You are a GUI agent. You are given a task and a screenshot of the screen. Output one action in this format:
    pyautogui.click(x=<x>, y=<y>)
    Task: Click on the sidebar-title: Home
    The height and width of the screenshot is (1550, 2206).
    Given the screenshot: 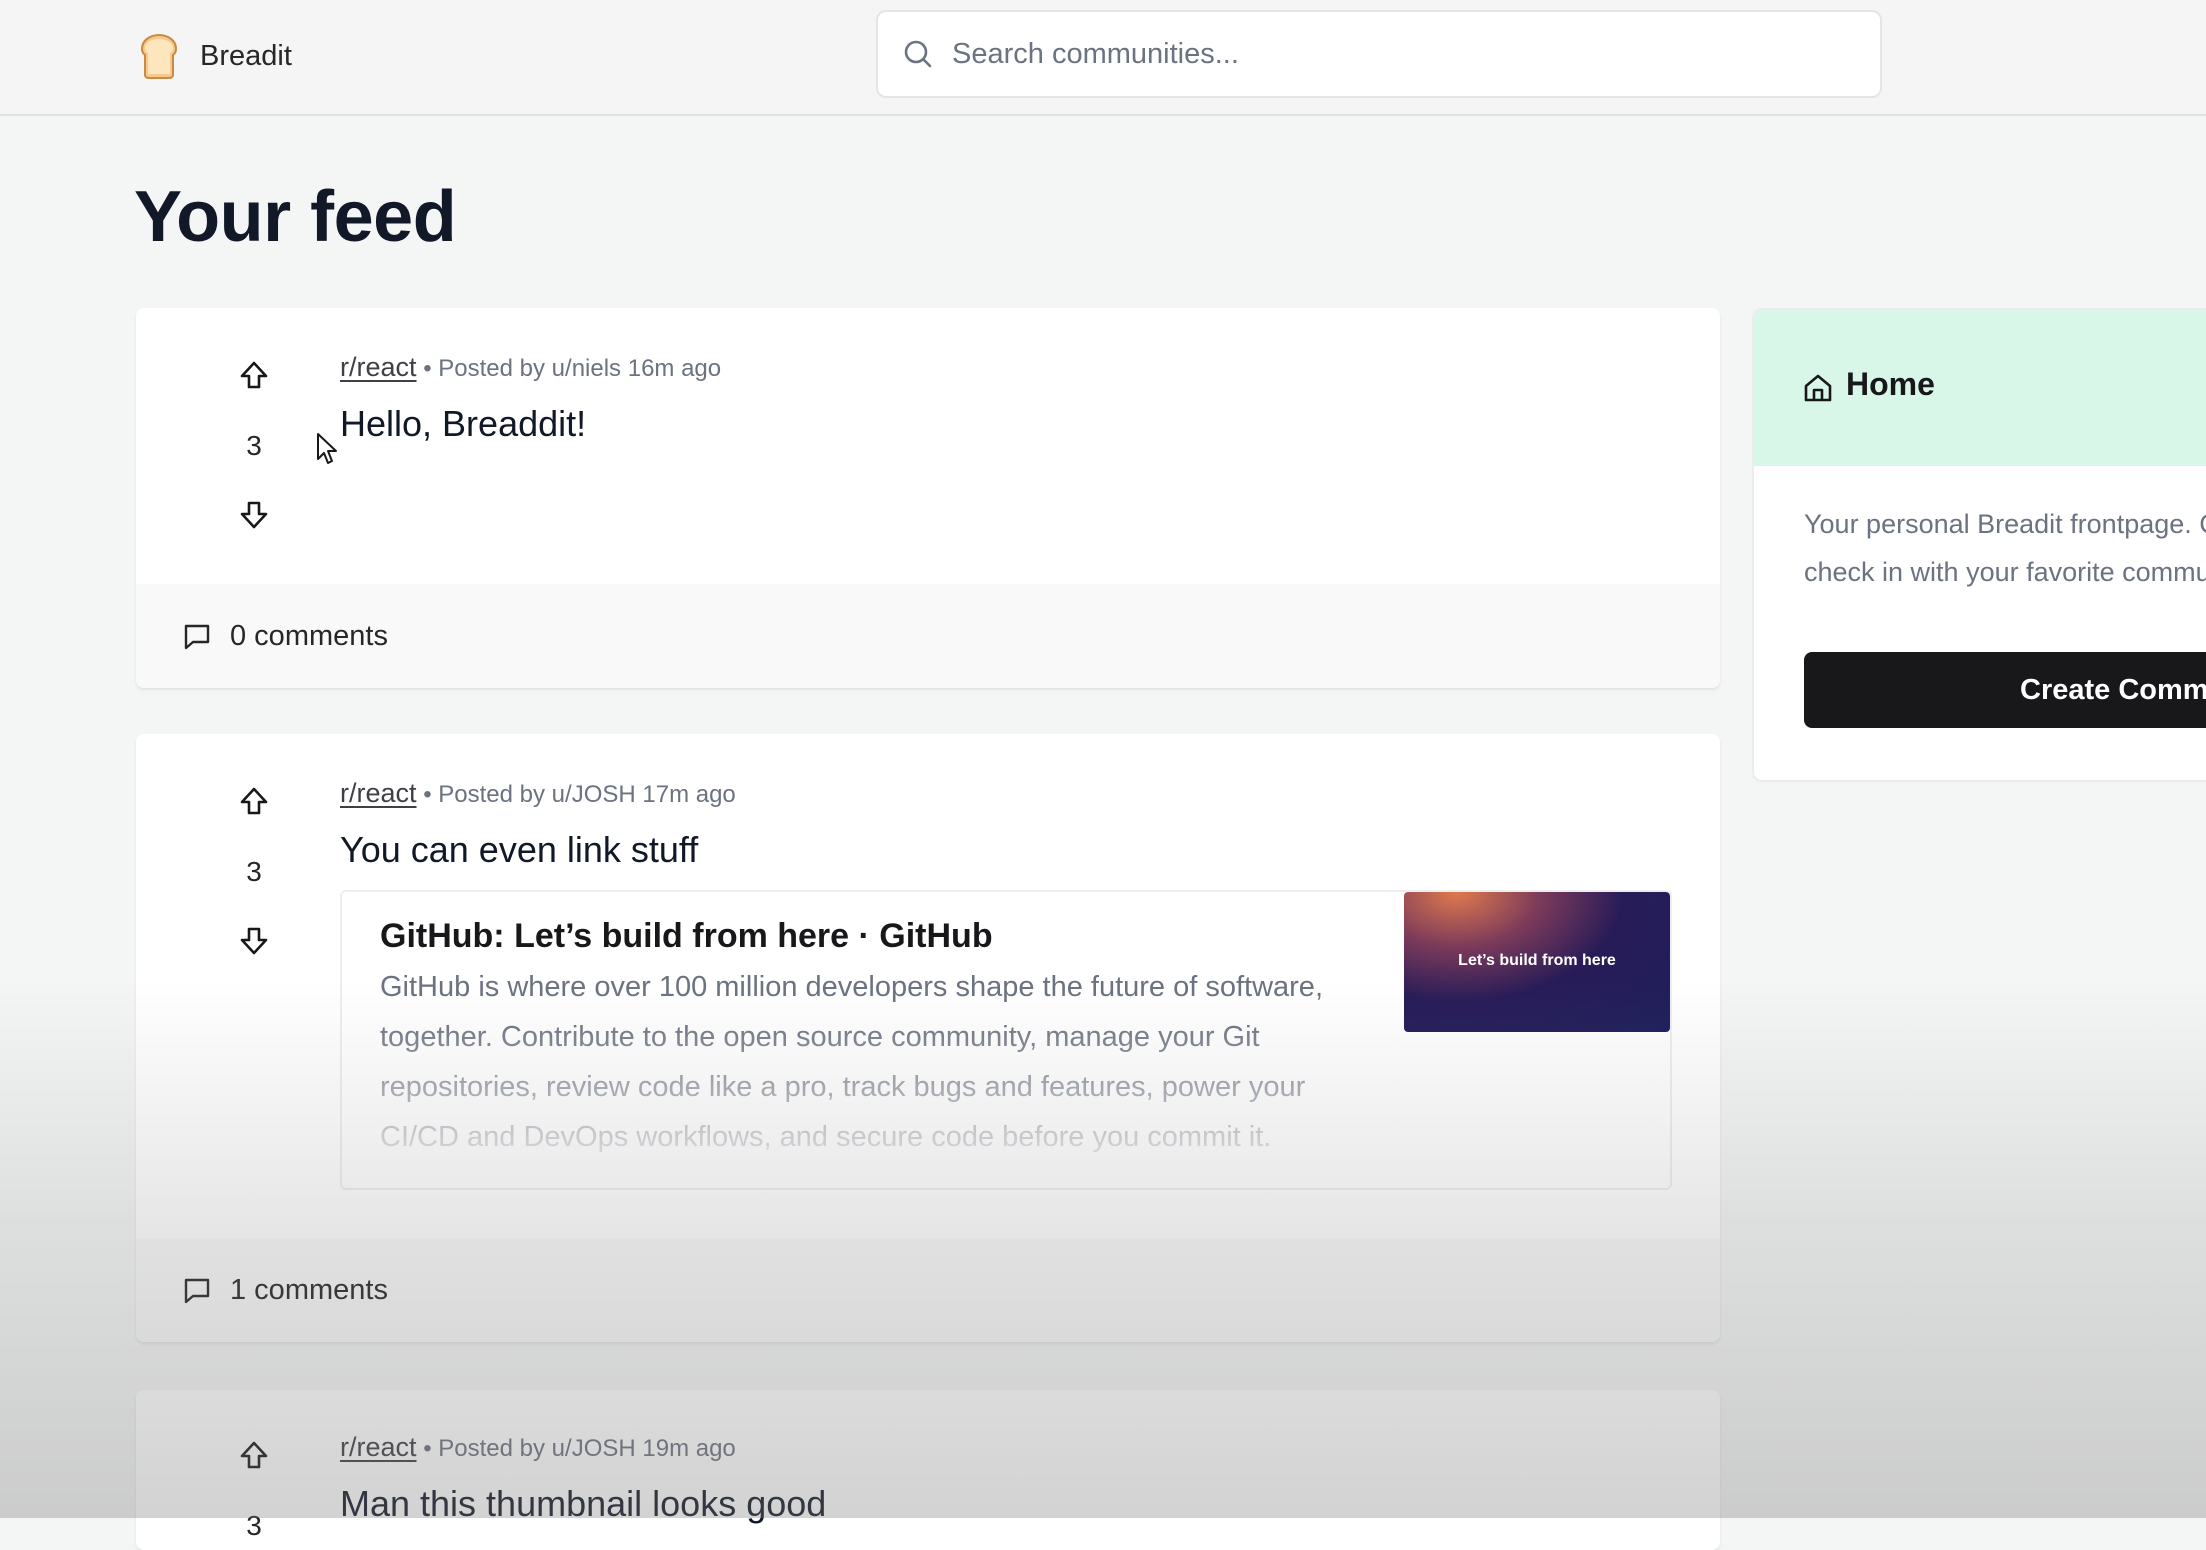 What is the action you would take?
    pyautogui.click(x=1890, y=384)
    